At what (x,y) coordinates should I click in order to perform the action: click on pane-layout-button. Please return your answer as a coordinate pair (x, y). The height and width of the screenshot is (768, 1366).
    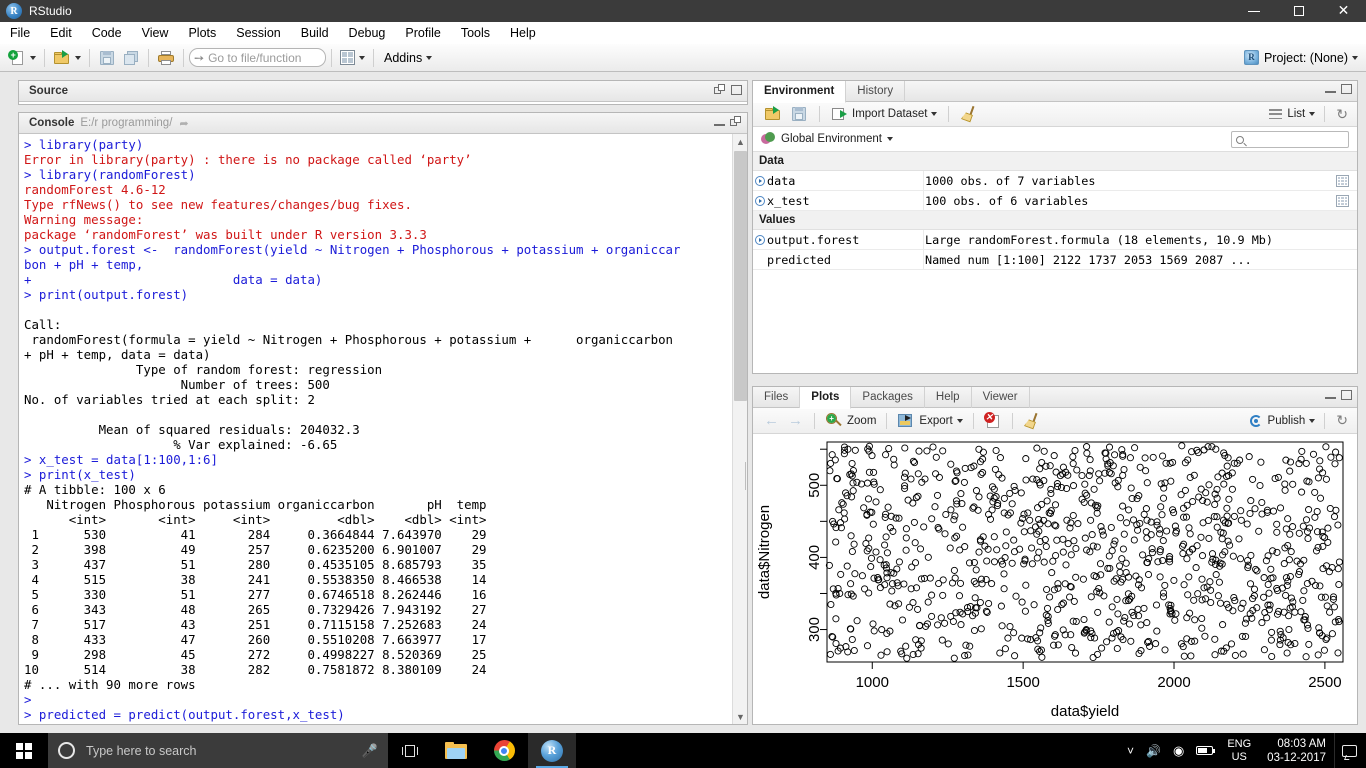
    Looking at the image, I should click on (352, 58).